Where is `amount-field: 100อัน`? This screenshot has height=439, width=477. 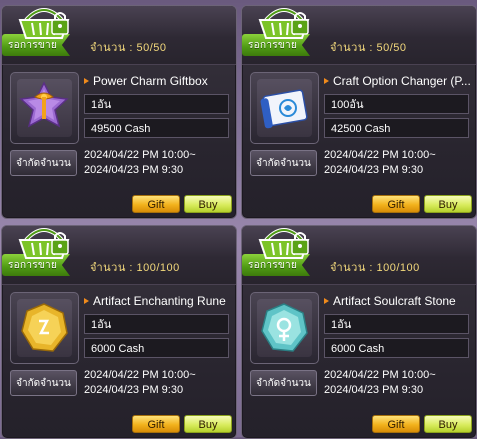
amount-field: 100อัน is located at coordinates (396, 104).